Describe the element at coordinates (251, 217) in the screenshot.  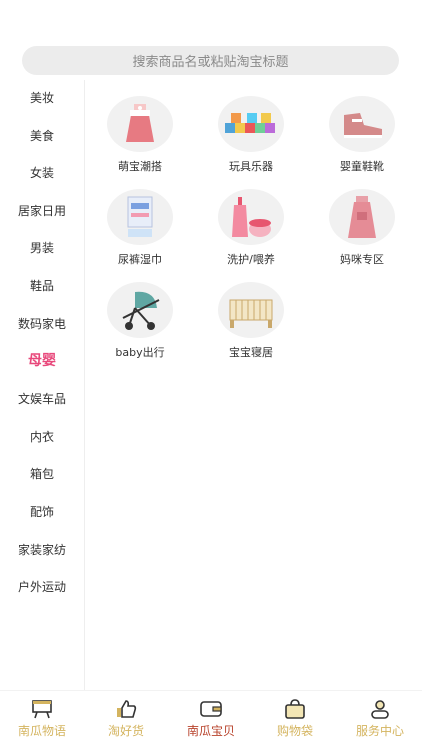
I see `baby-lotion-icon` at that location.